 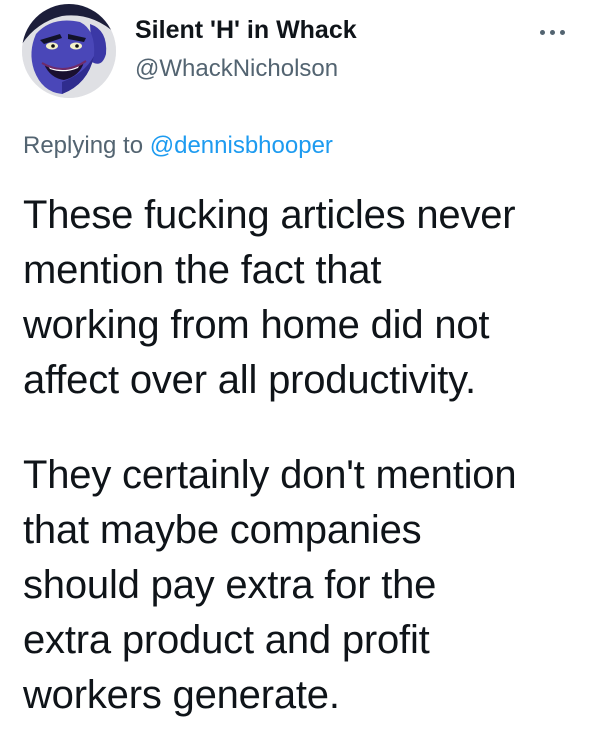 I want to click on reply-mention-link: @dennisbhooper, so click(x=241, y=145).